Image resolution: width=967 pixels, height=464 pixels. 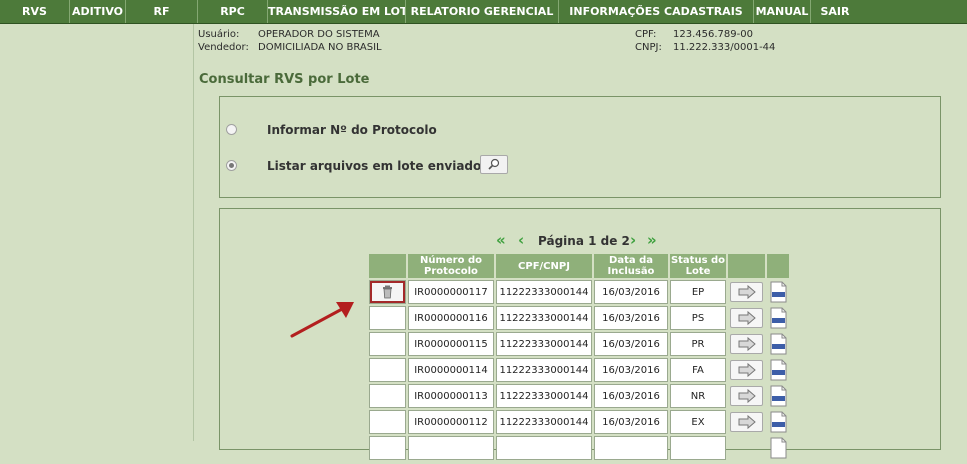 What do you see at coordinates (698, 448) in the screenshot?
I see `cell-status` at bounding box center [698, 448].